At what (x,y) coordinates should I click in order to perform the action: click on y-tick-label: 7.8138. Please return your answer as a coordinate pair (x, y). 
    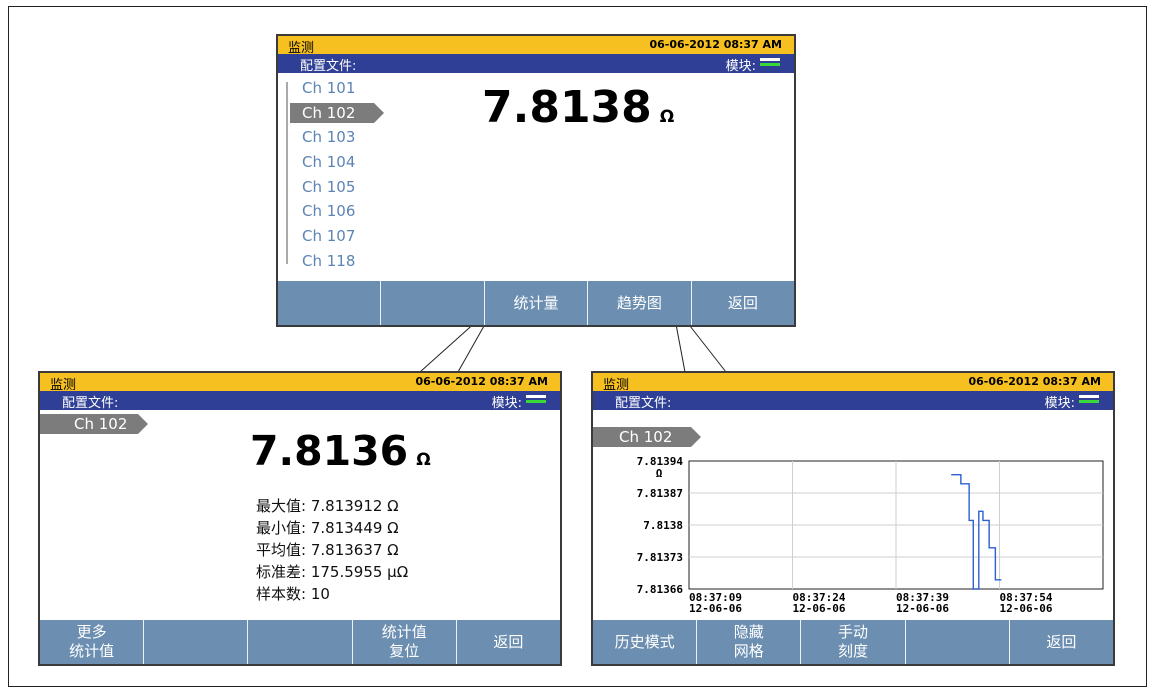
    Looking at the image, I should click on (663, 525).